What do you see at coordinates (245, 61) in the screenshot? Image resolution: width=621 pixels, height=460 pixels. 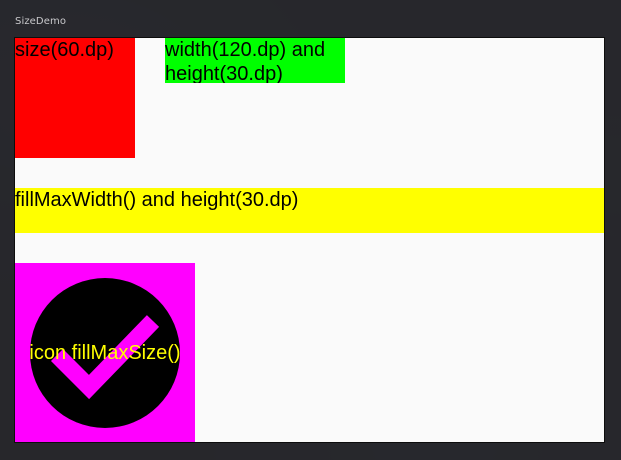 I see `green-box-label: width(120.dp) and height(30.dp)` at bounding box center [245, 61].